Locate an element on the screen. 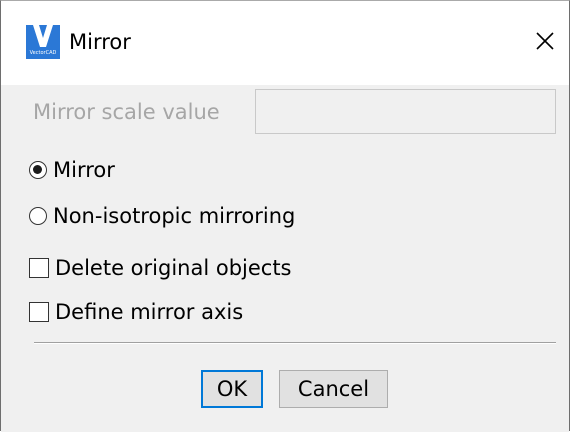 This screenshot has height=432, width=571. ok-button: OK is located at coordinates (232, 389).